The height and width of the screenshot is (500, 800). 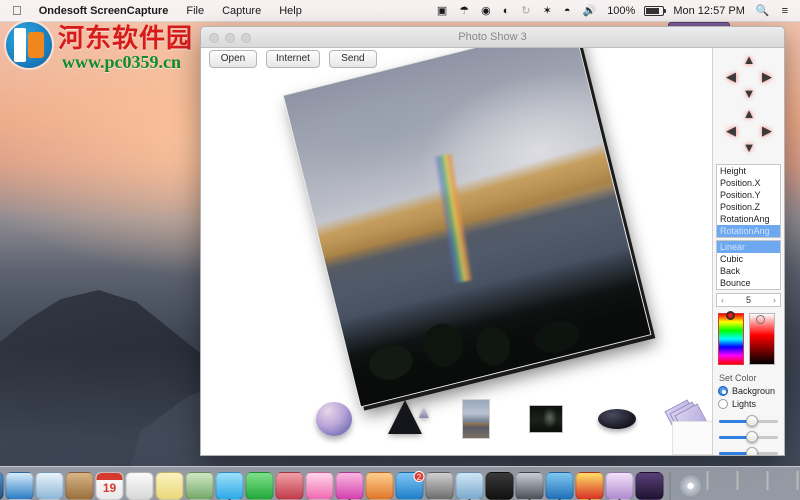 I want to click on property-item-rotation-ang-selected: RotationAng, so click(x=748, y=231).